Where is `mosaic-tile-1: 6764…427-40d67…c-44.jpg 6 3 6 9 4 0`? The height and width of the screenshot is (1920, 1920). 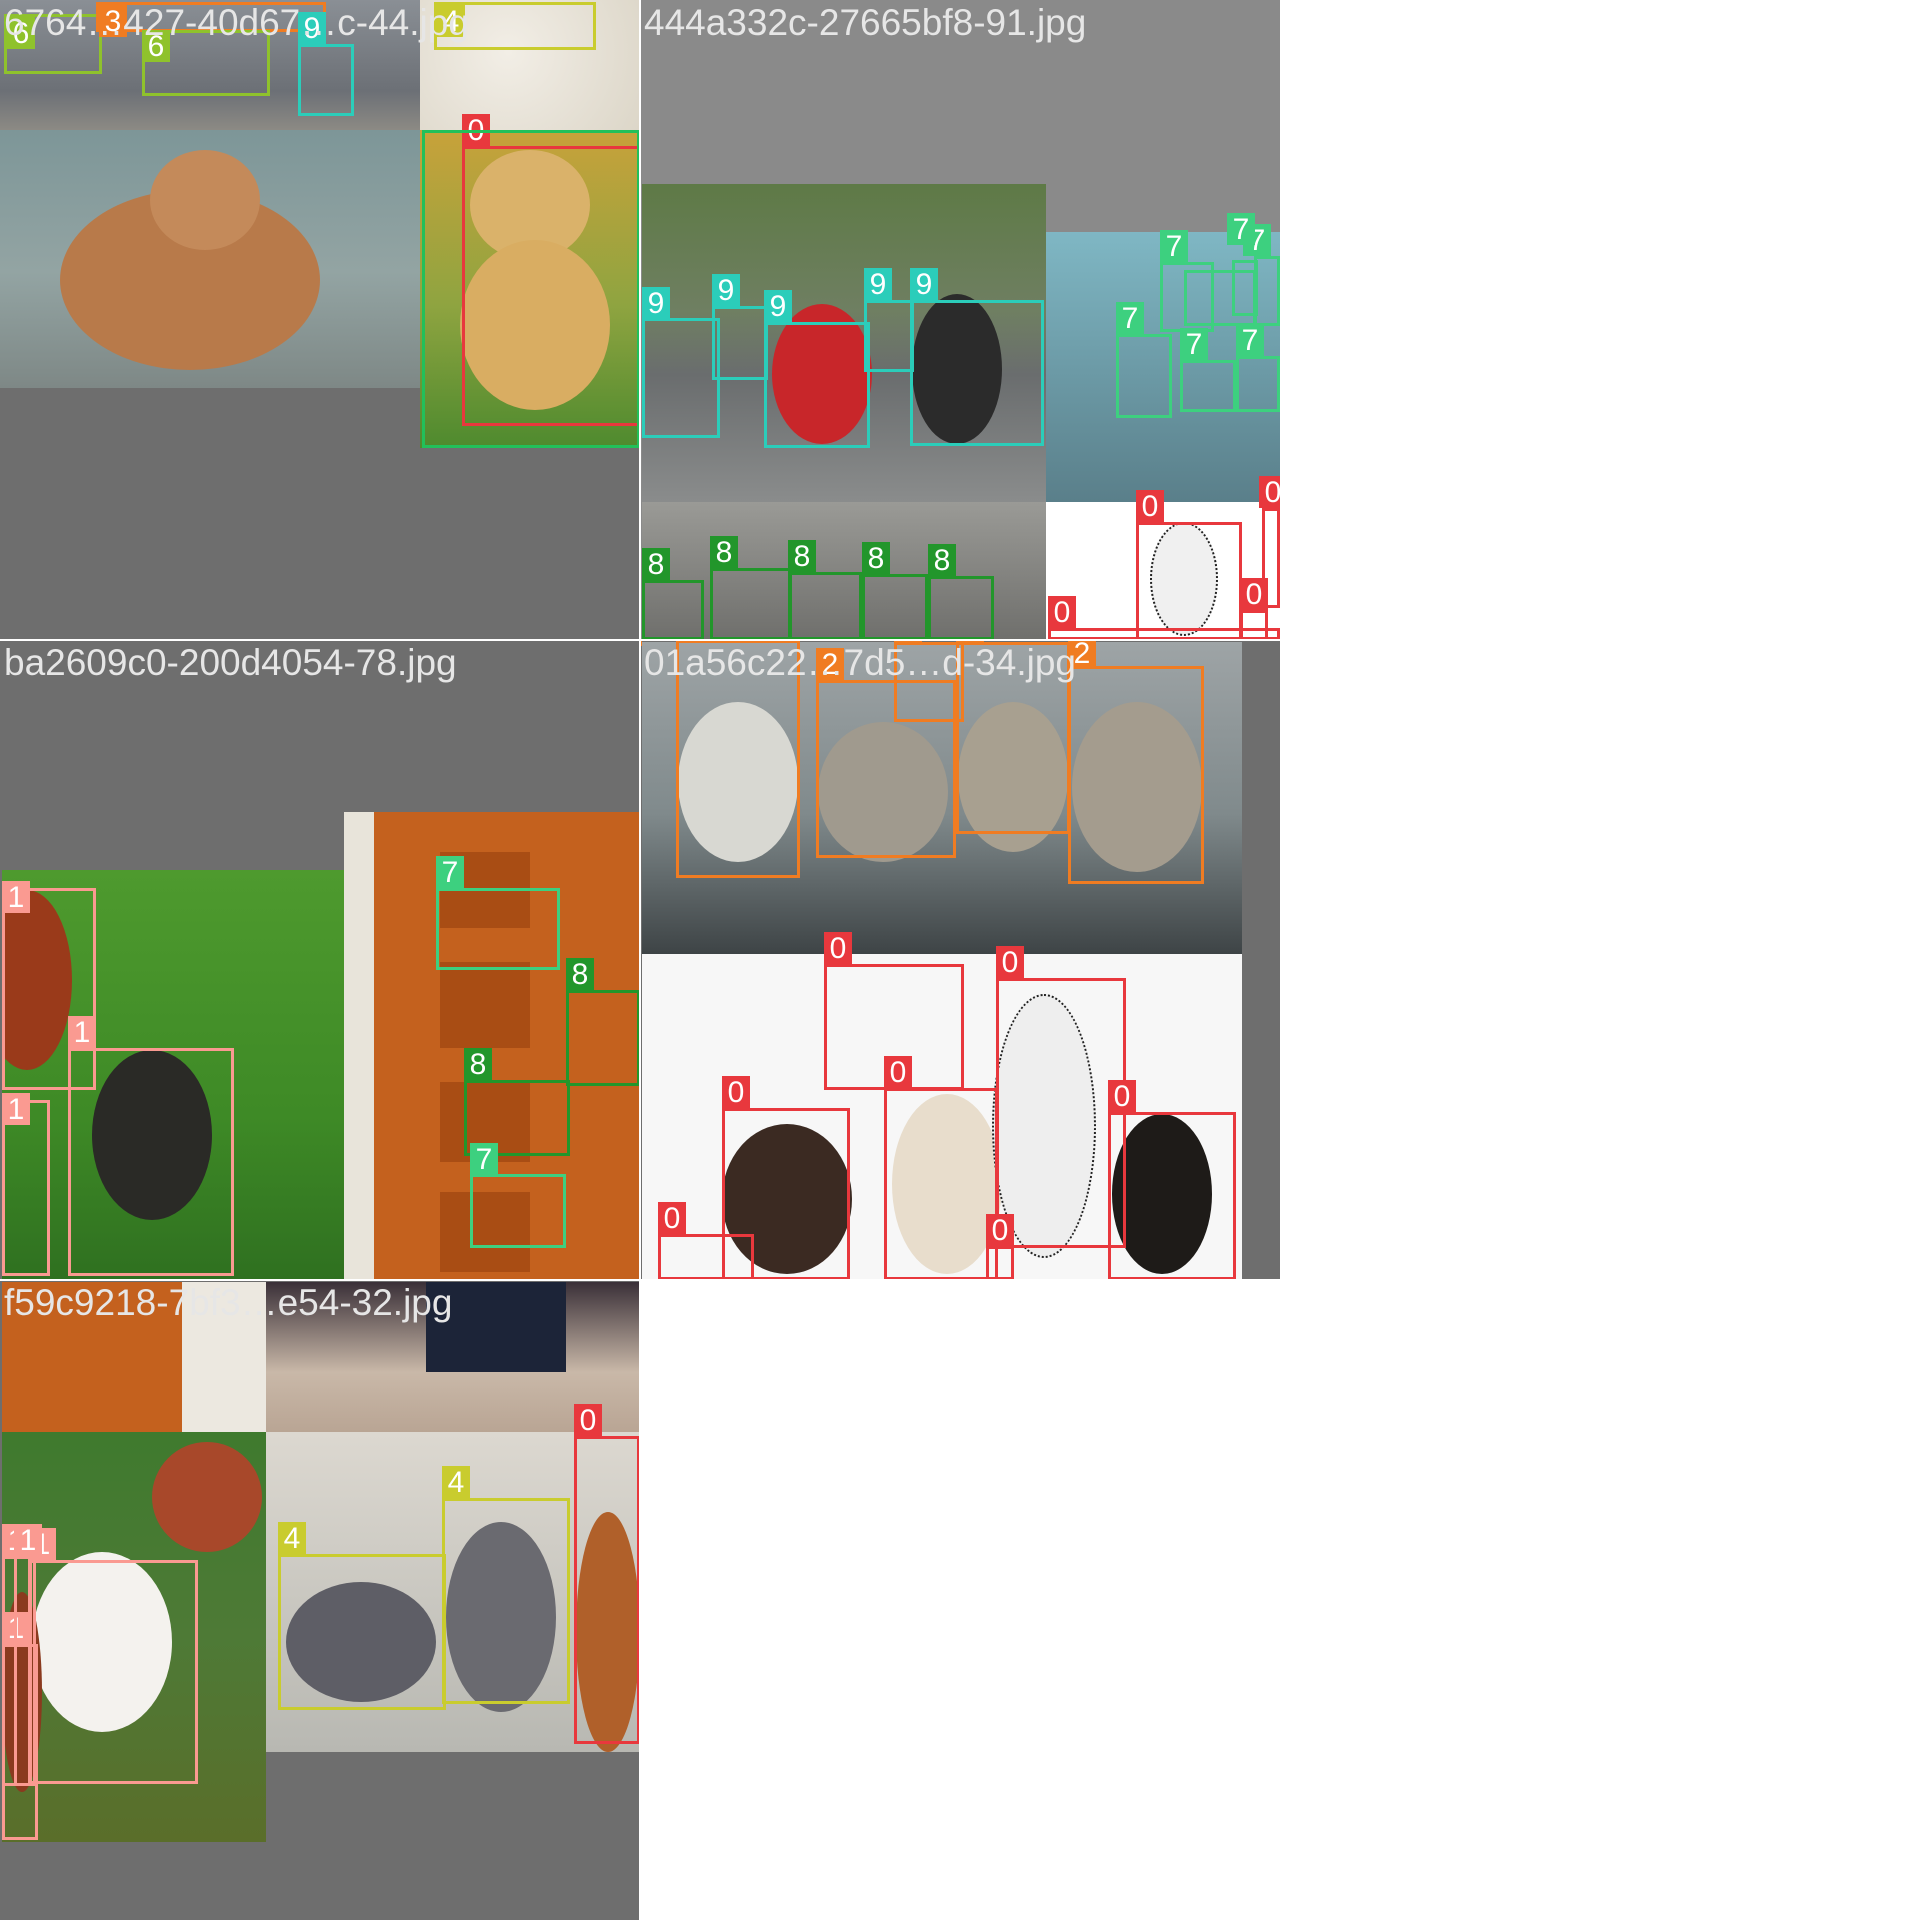
mosaic-tile-1: 6764…427-40d67…c-44.jpg 6 3 6 9 4 0 is located at coordinates (320, 320).